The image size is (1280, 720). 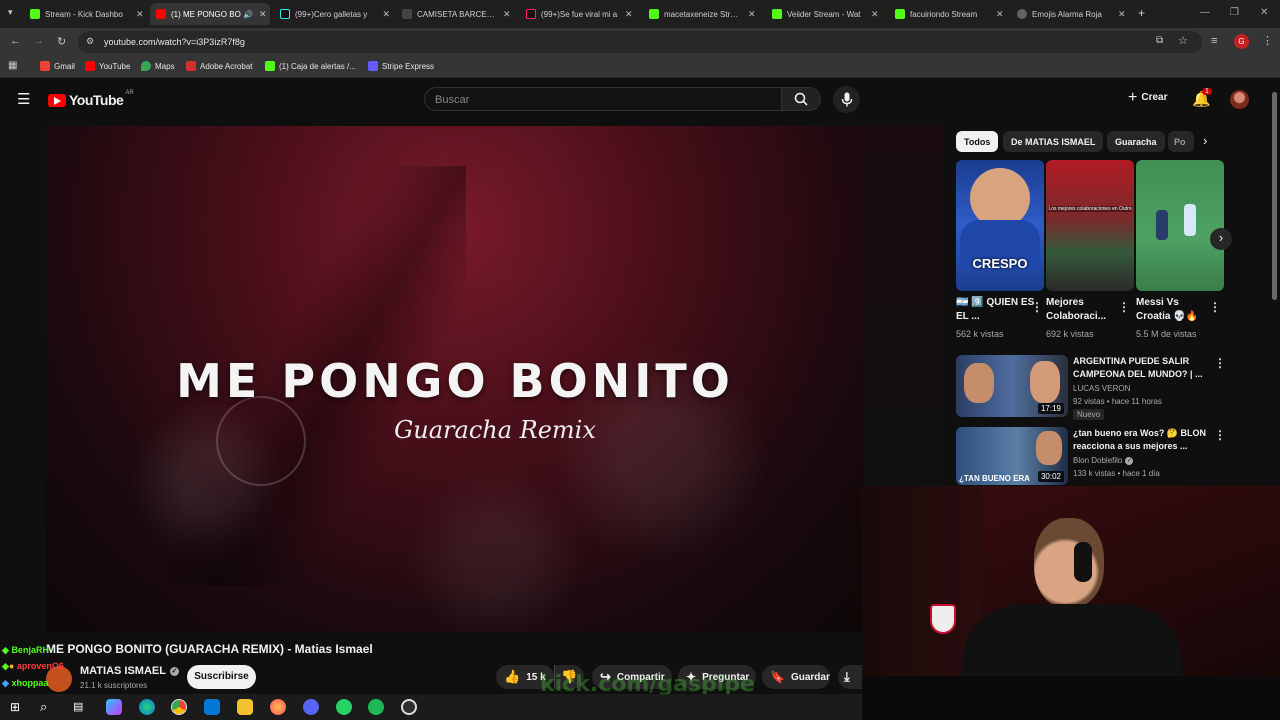 I want to click on bookmark-label: YouTube, so click(x=115, y=66).